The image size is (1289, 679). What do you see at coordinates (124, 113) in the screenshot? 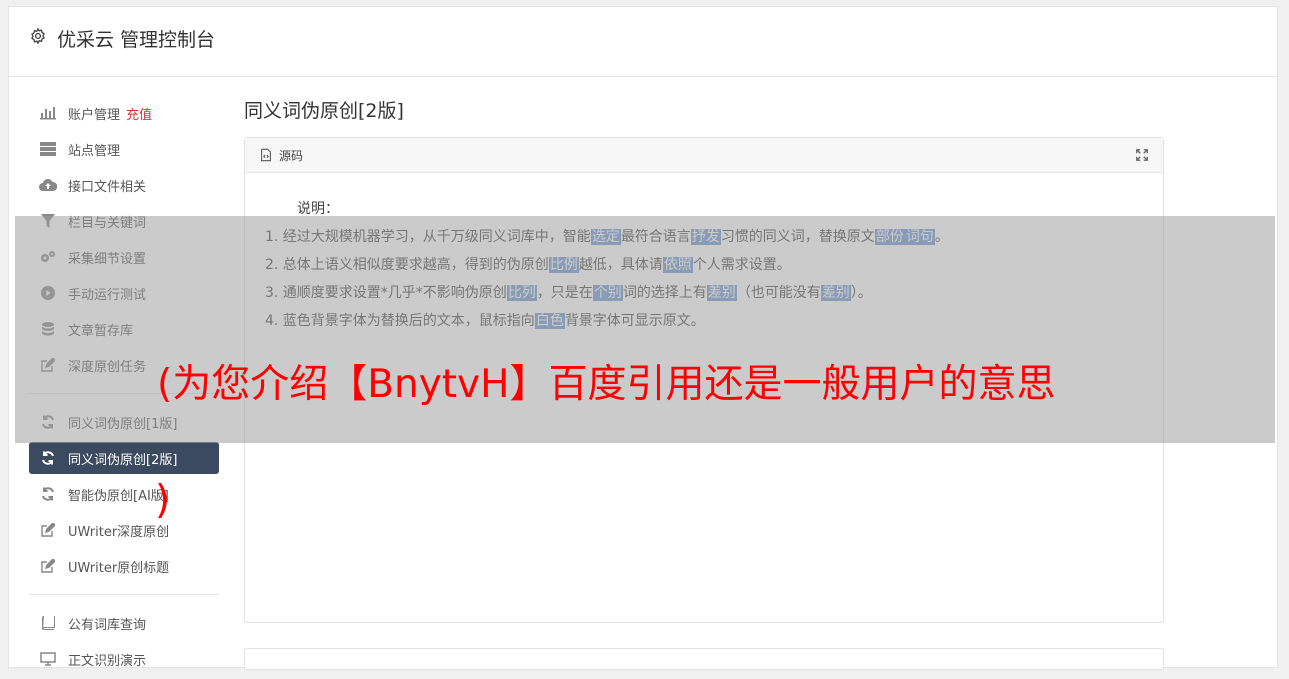
I see `sidebar-item: 账户管理 充值` at bounding box center [124, 113].